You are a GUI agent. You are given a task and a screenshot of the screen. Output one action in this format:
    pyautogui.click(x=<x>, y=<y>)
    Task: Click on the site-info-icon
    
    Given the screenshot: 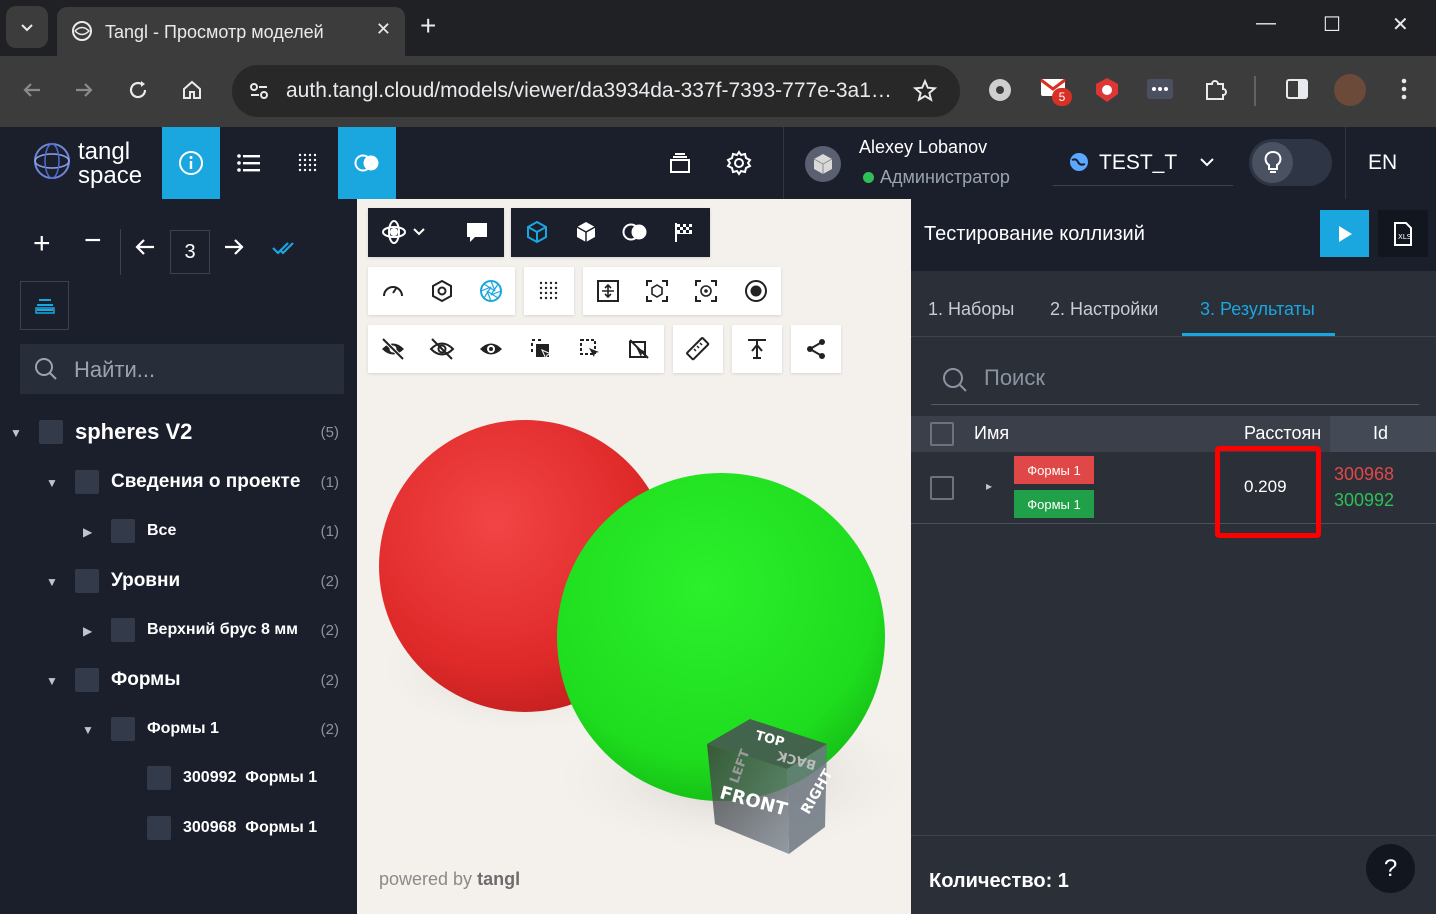 What is the action you would take?
    pyautogui.click(x=259, y=91)
    